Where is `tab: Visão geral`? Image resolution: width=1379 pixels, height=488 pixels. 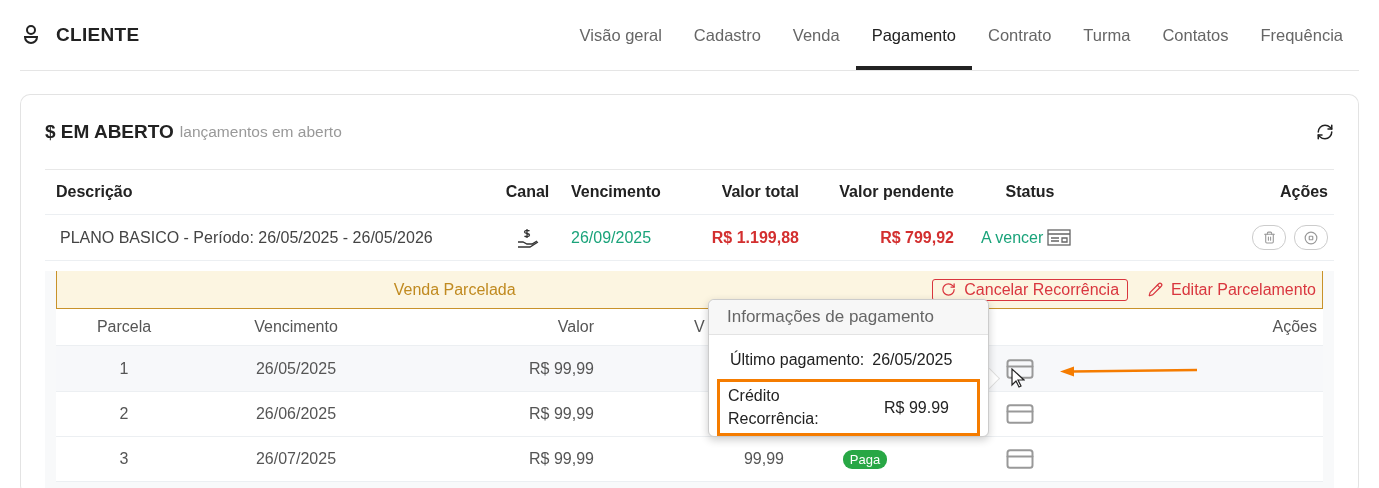 tab: Visão geral is located at coordinates (620, 35).